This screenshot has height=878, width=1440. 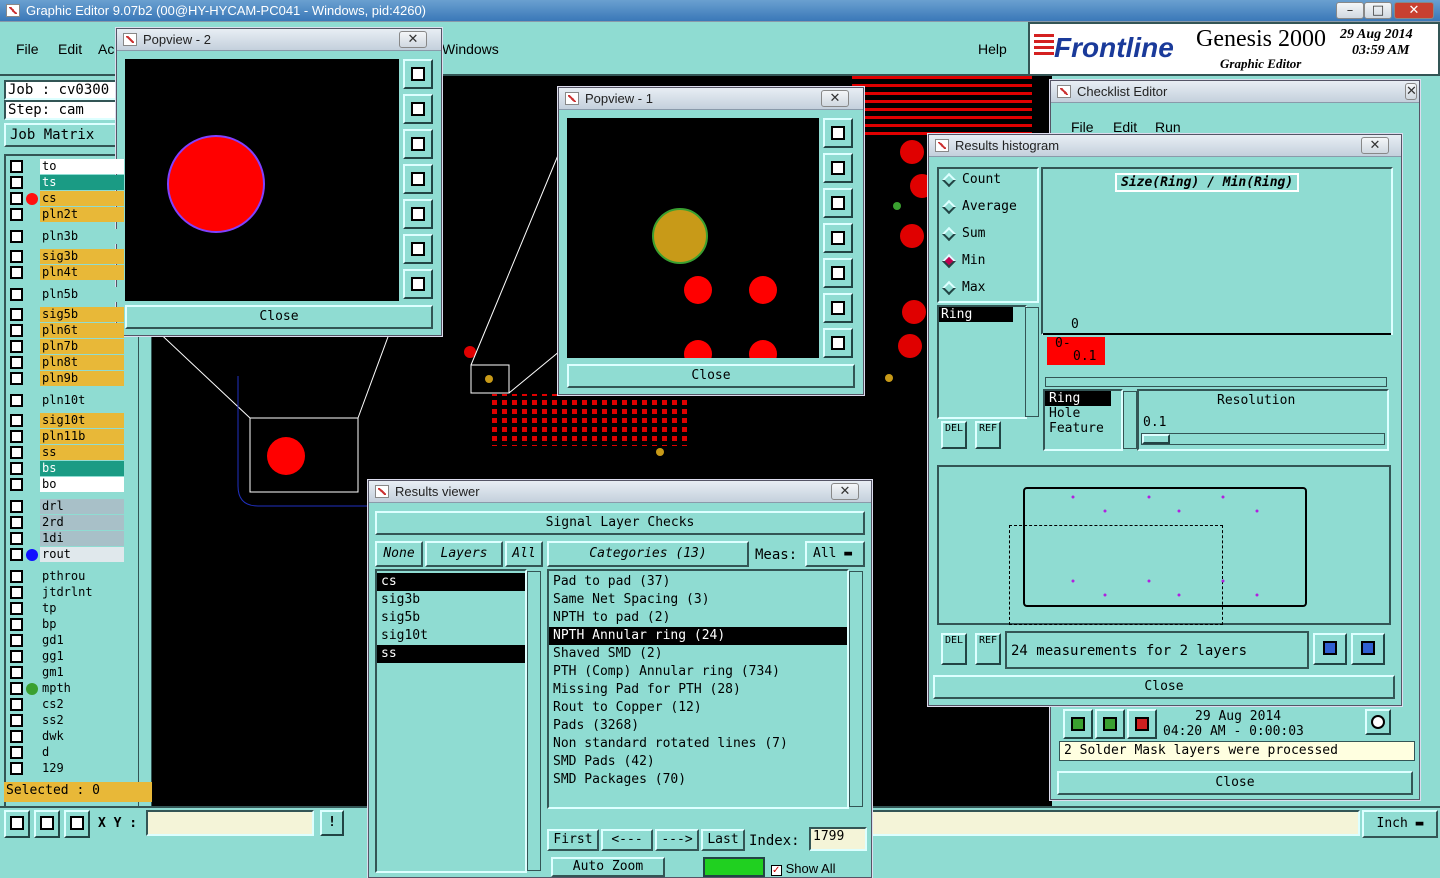 I want to click on units-select: Inch ▬, so click(x=1400, y=824).